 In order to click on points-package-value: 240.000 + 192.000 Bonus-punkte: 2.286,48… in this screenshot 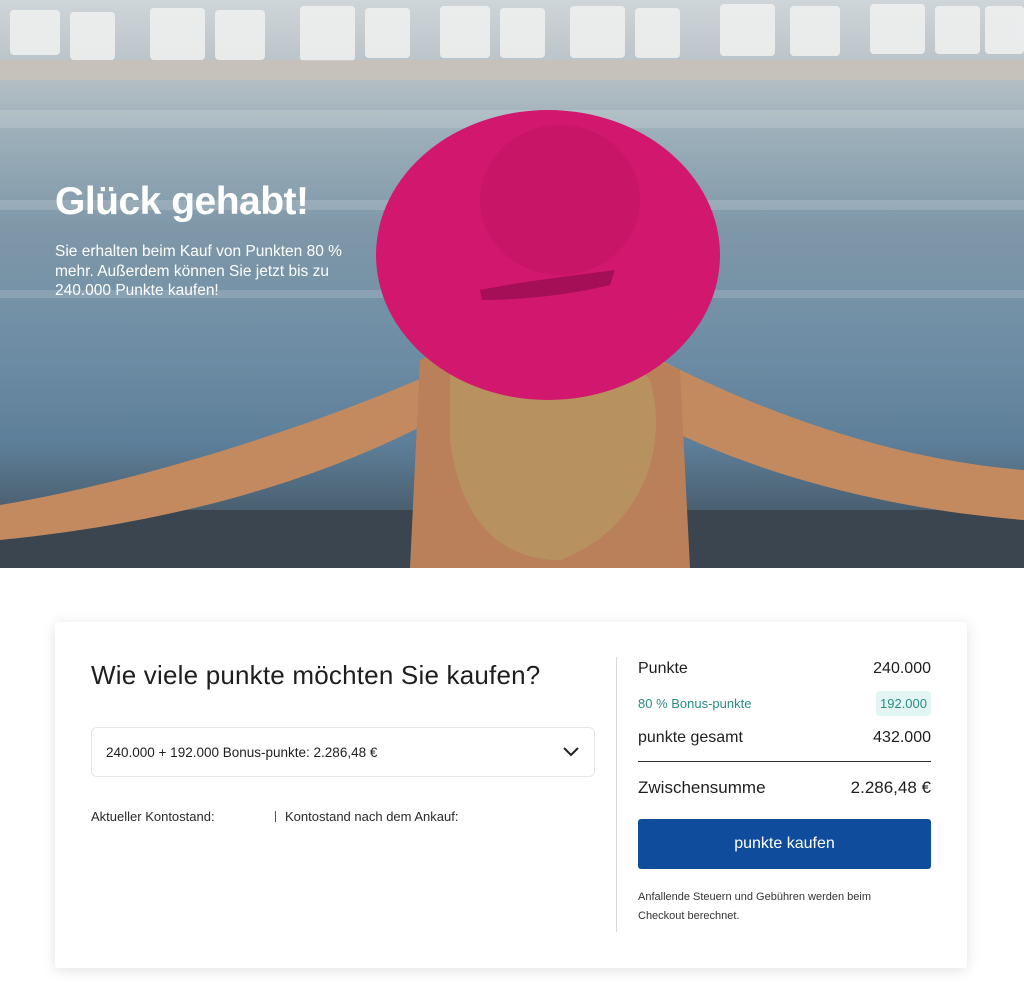, I will do `click(242, 752)`.